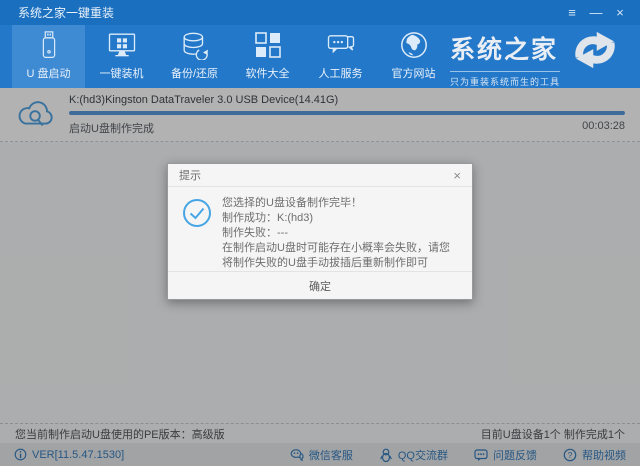 The height and width of the screenshot is (466, 640). Describe the element at coordinates (413, 45) in the screenshot. I see `globe-icon` at that location.